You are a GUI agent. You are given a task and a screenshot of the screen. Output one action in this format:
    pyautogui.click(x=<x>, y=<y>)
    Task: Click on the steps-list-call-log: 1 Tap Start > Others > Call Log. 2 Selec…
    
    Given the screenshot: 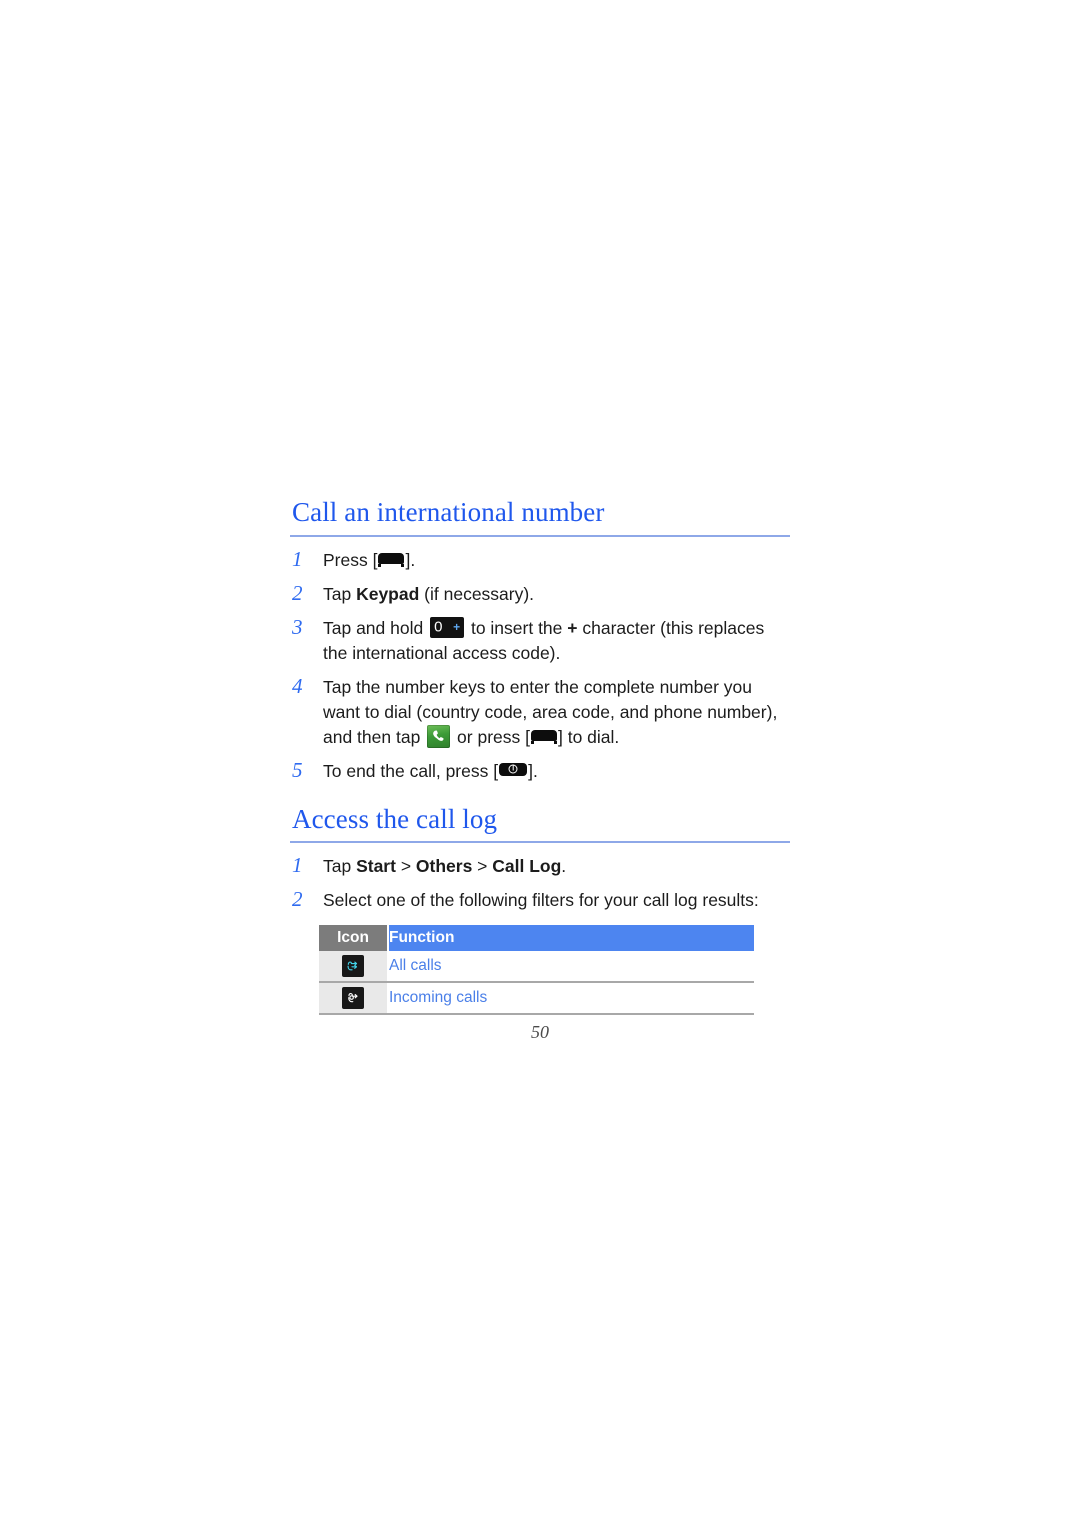 What is the action you would take?
    pyautogui.click(x=540, y=883)
    